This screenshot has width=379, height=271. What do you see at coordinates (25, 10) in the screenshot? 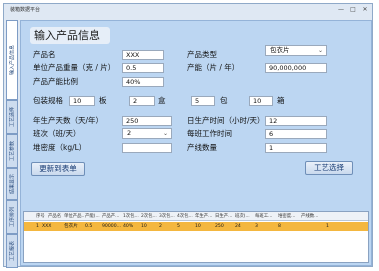
I see `window-title: 装箱数据平台` at bounding box center [25, 10].